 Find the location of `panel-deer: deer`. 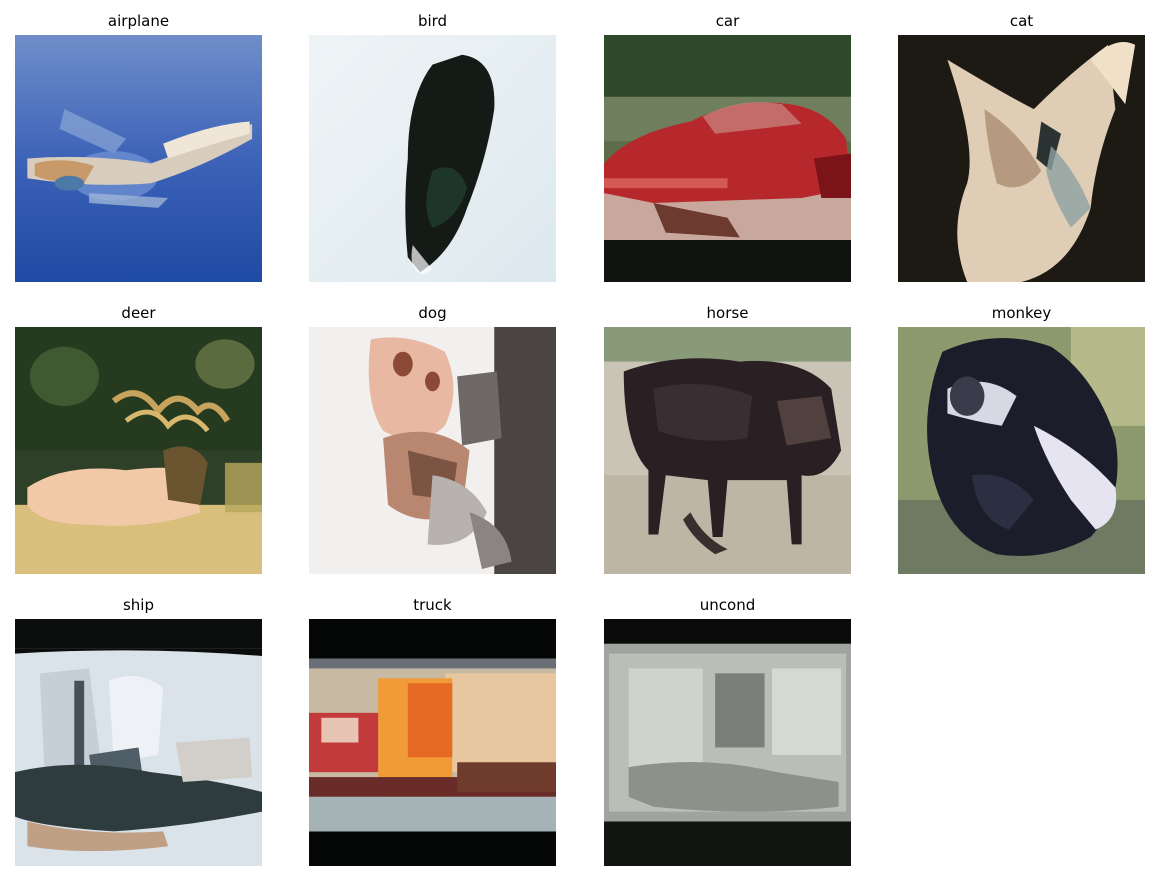

panel-deer: deer is located at coordinates (138, 437).